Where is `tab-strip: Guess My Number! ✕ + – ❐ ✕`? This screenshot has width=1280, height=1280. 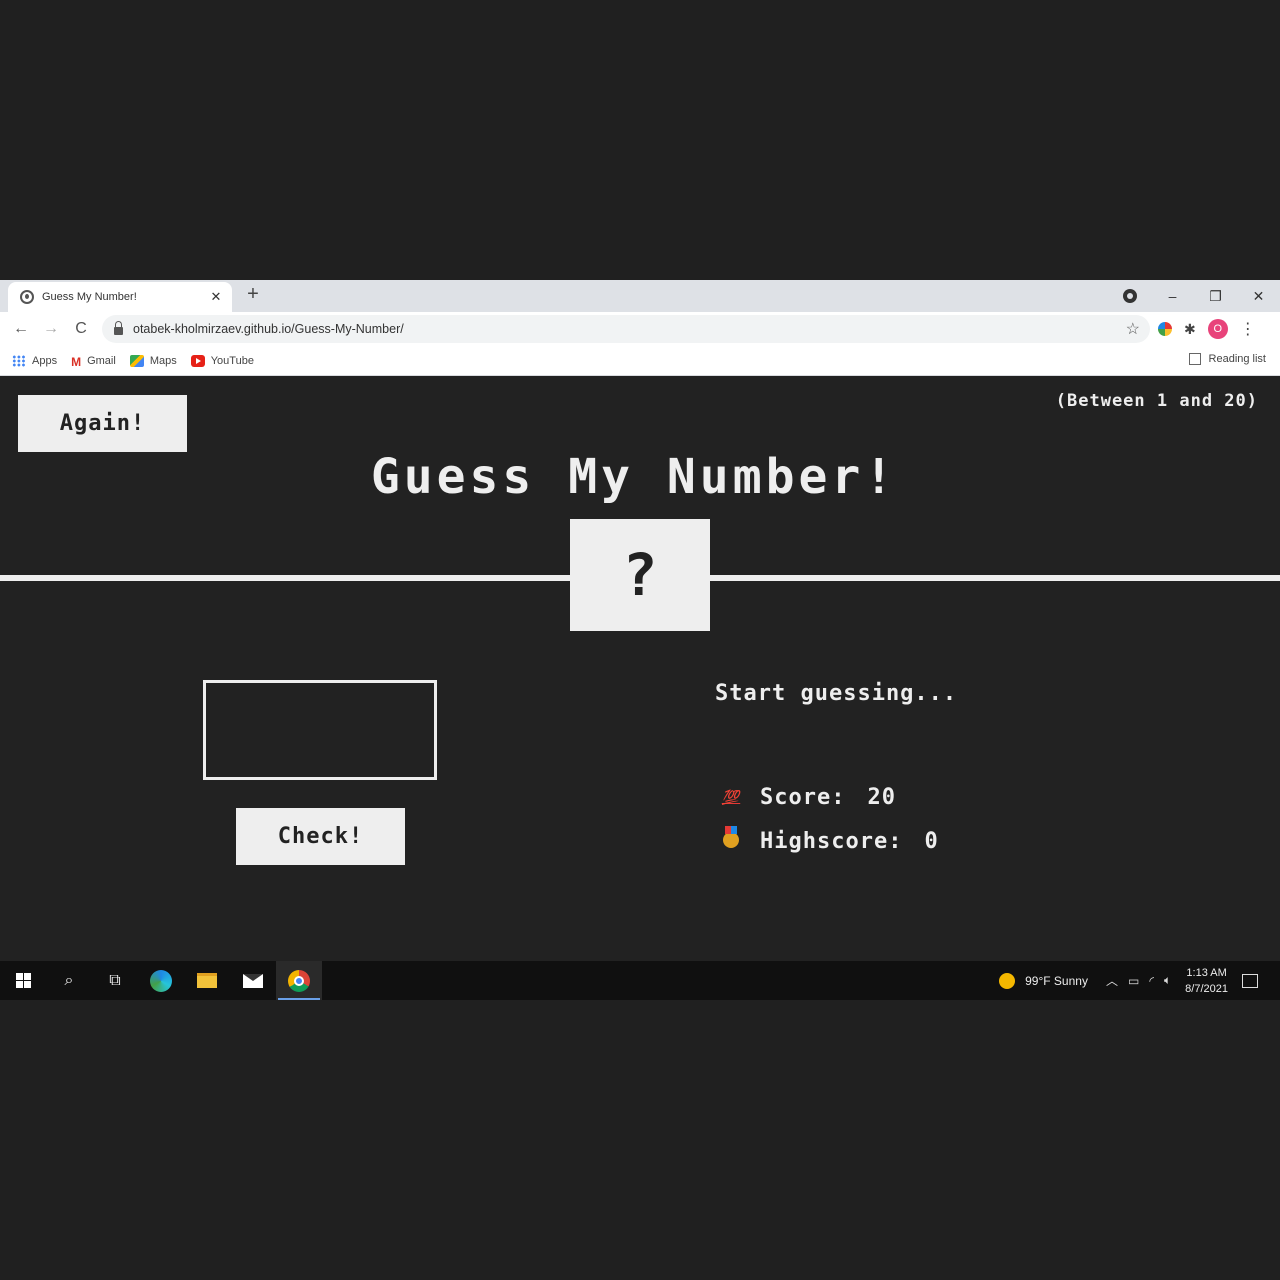
tab-strip: Guess My Number! ✕ + – ❐ ✕ is located at coordinates (640, 296).